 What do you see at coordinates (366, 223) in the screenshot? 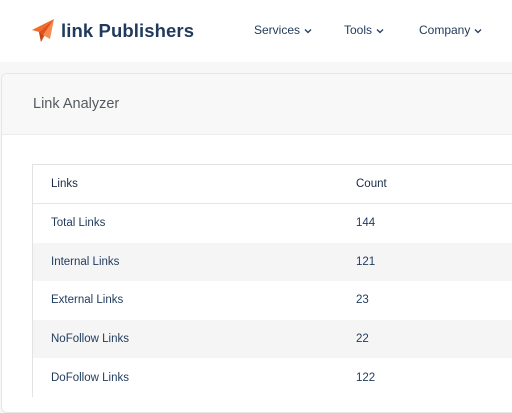
I see `row-count: 144` at bounding box center [366, 223].